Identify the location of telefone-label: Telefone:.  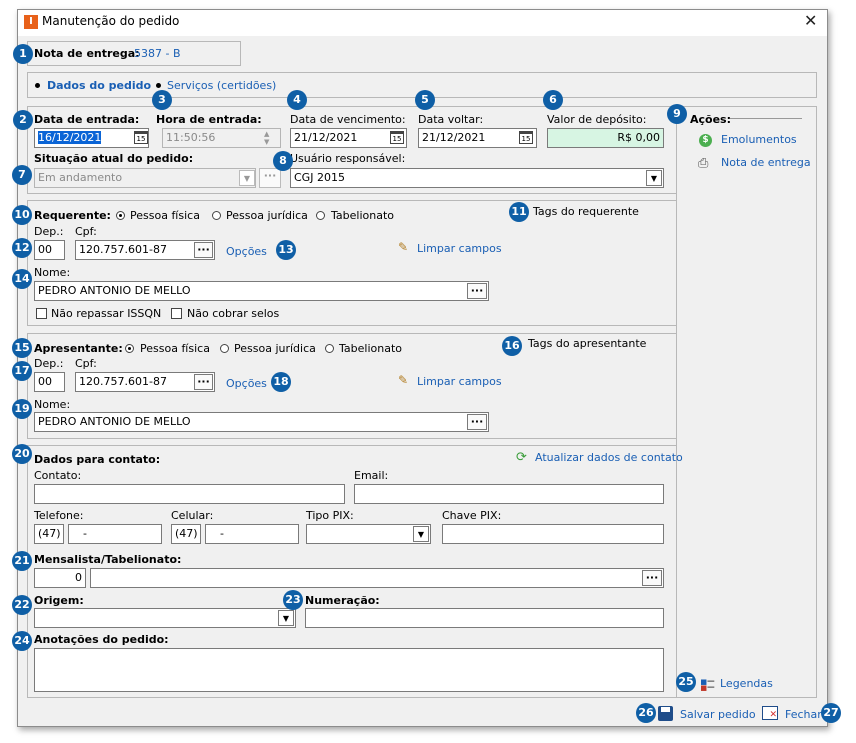
(59, 515).